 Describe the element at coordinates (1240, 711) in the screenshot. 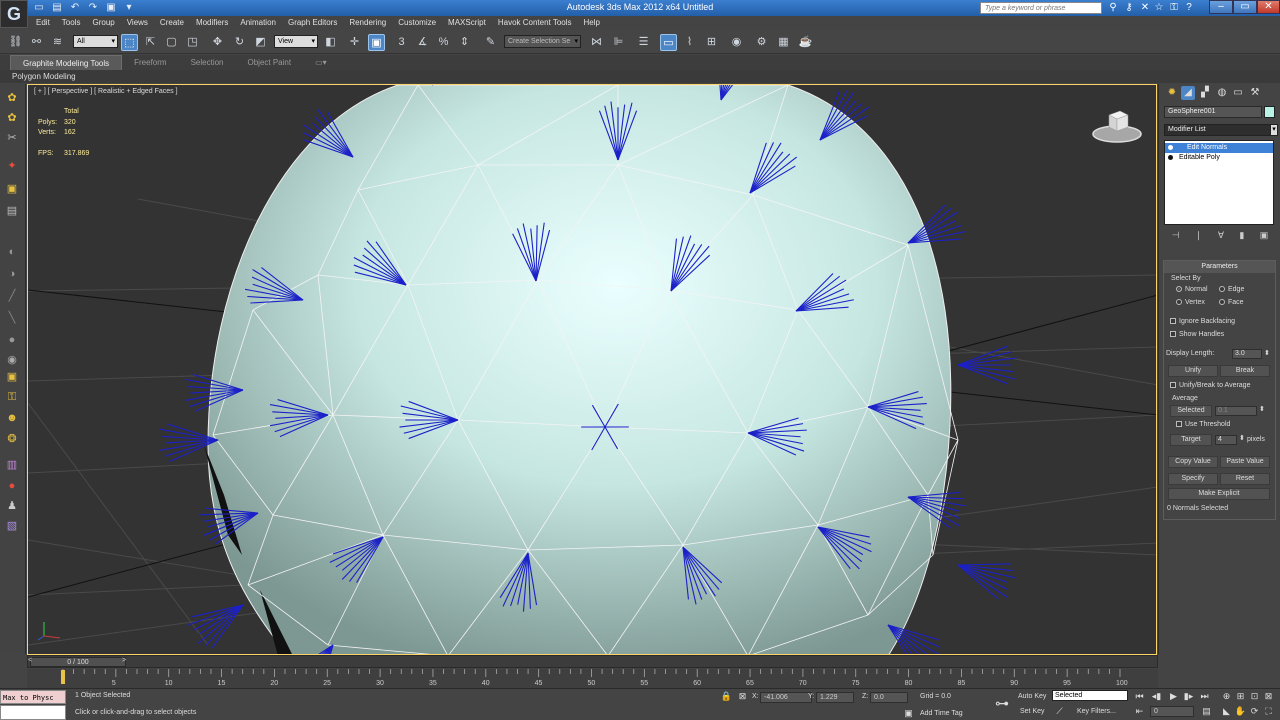

I see `pan-icon: ✋` at that location.